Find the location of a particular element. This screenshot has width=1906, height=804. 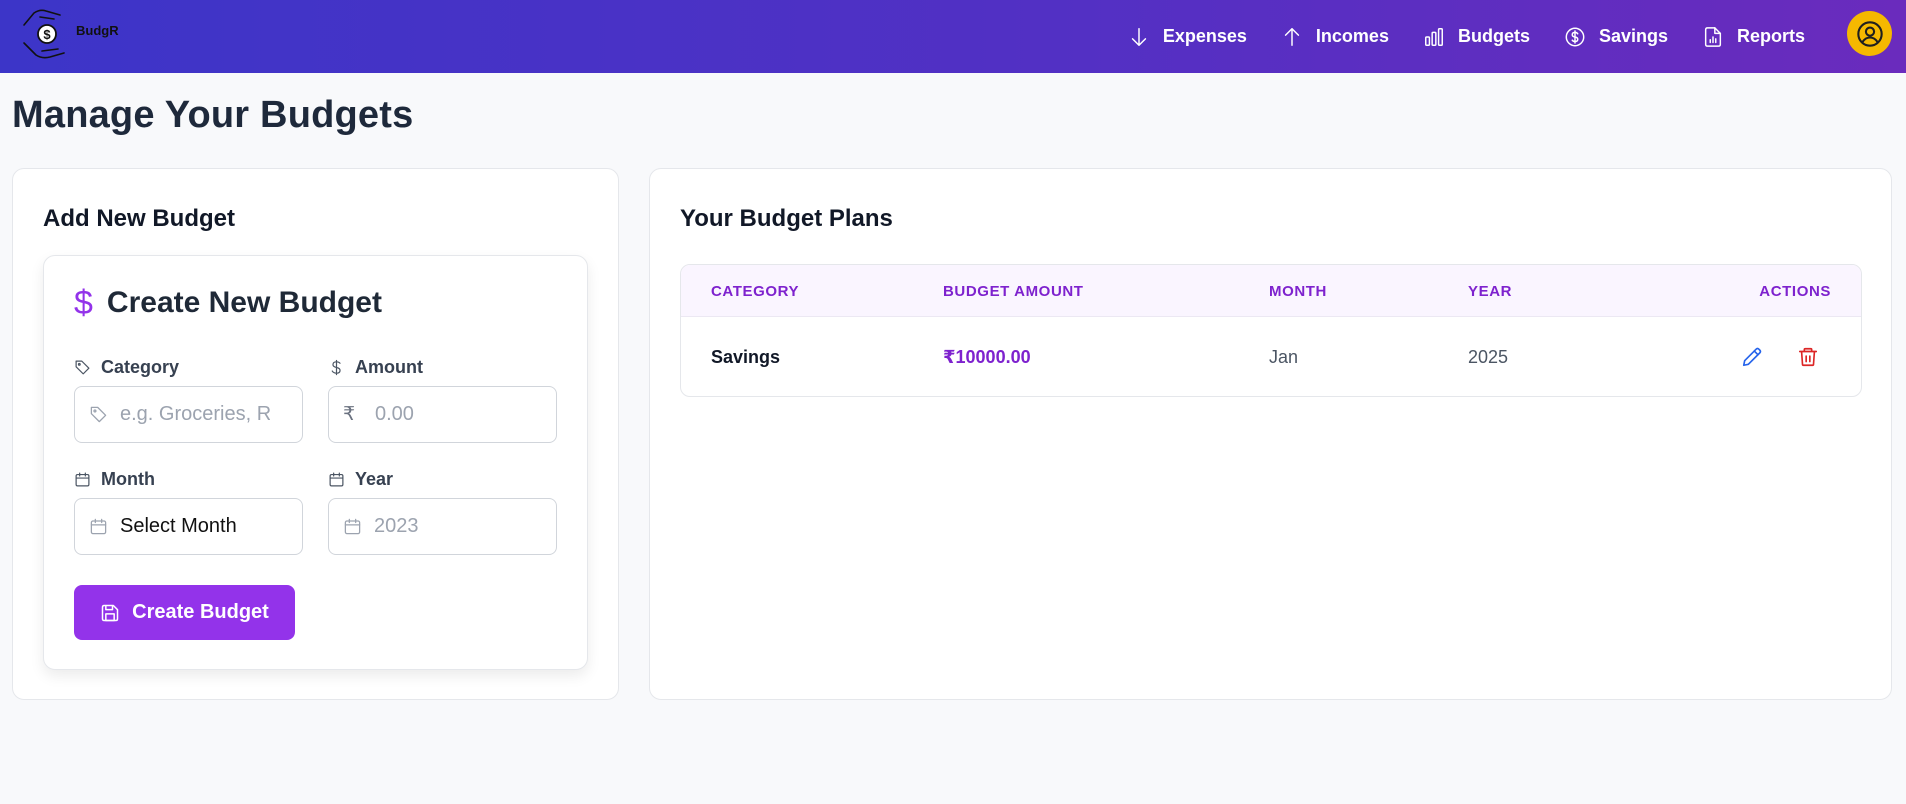

amount-label: Amount is located at coordinates (375, 367).